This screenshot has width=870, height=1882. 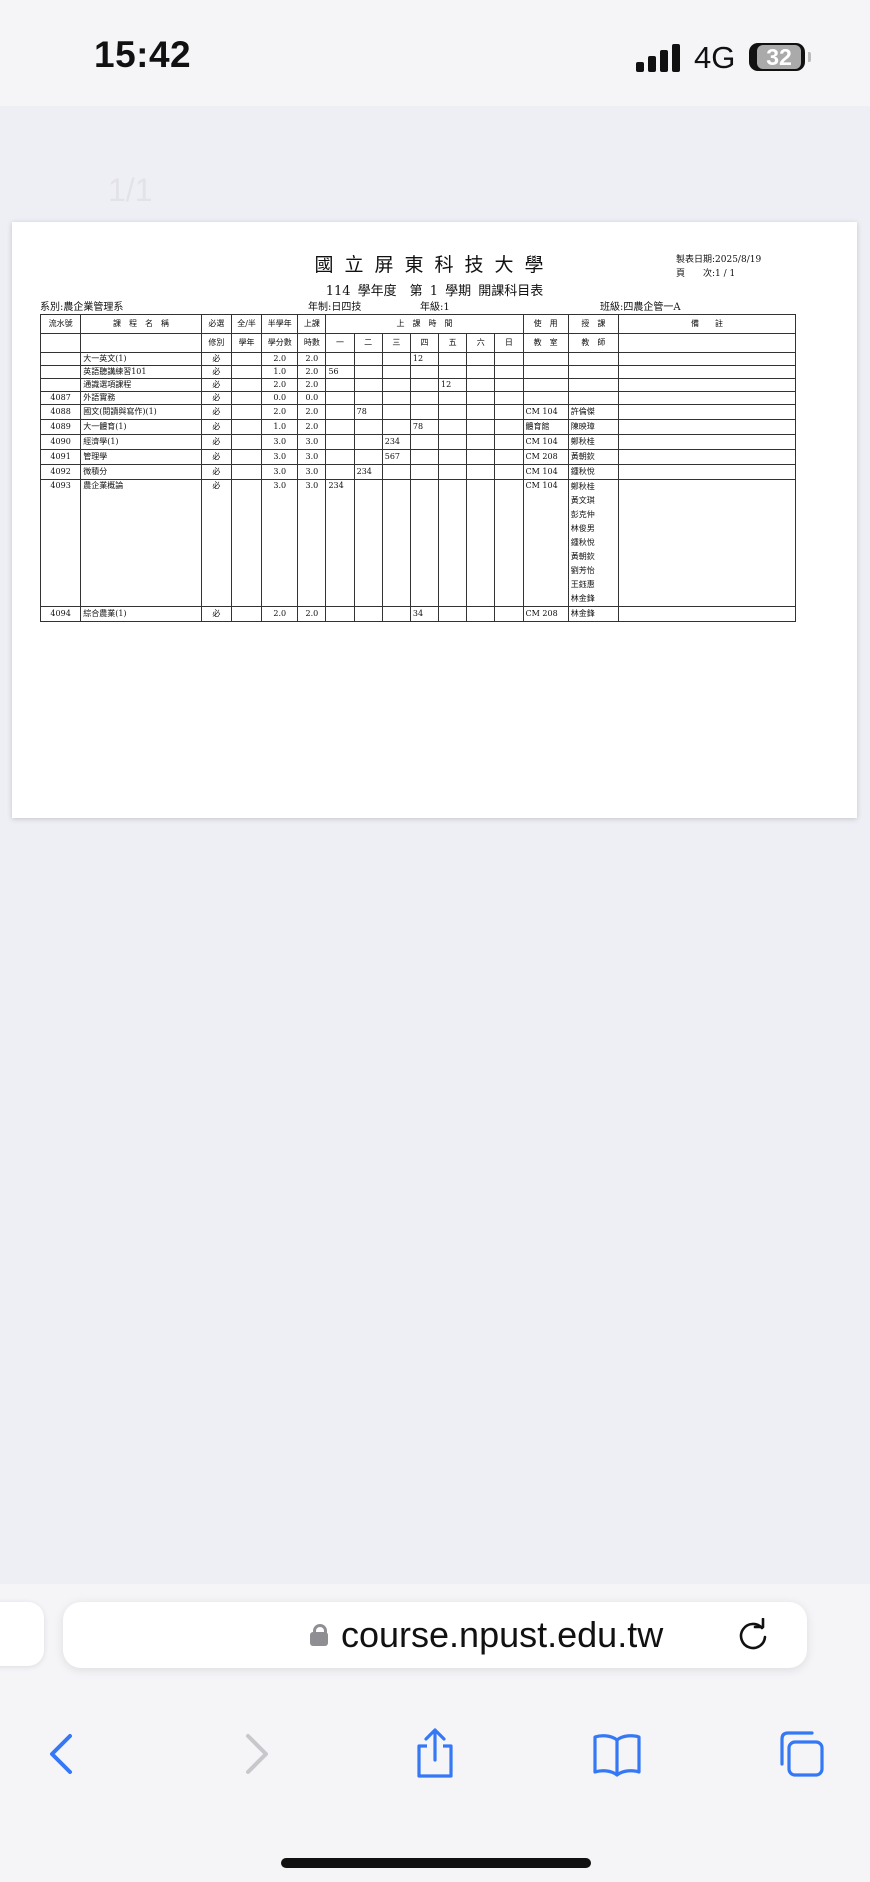 I want to click on share-icon, so click(x=435, y=1754).